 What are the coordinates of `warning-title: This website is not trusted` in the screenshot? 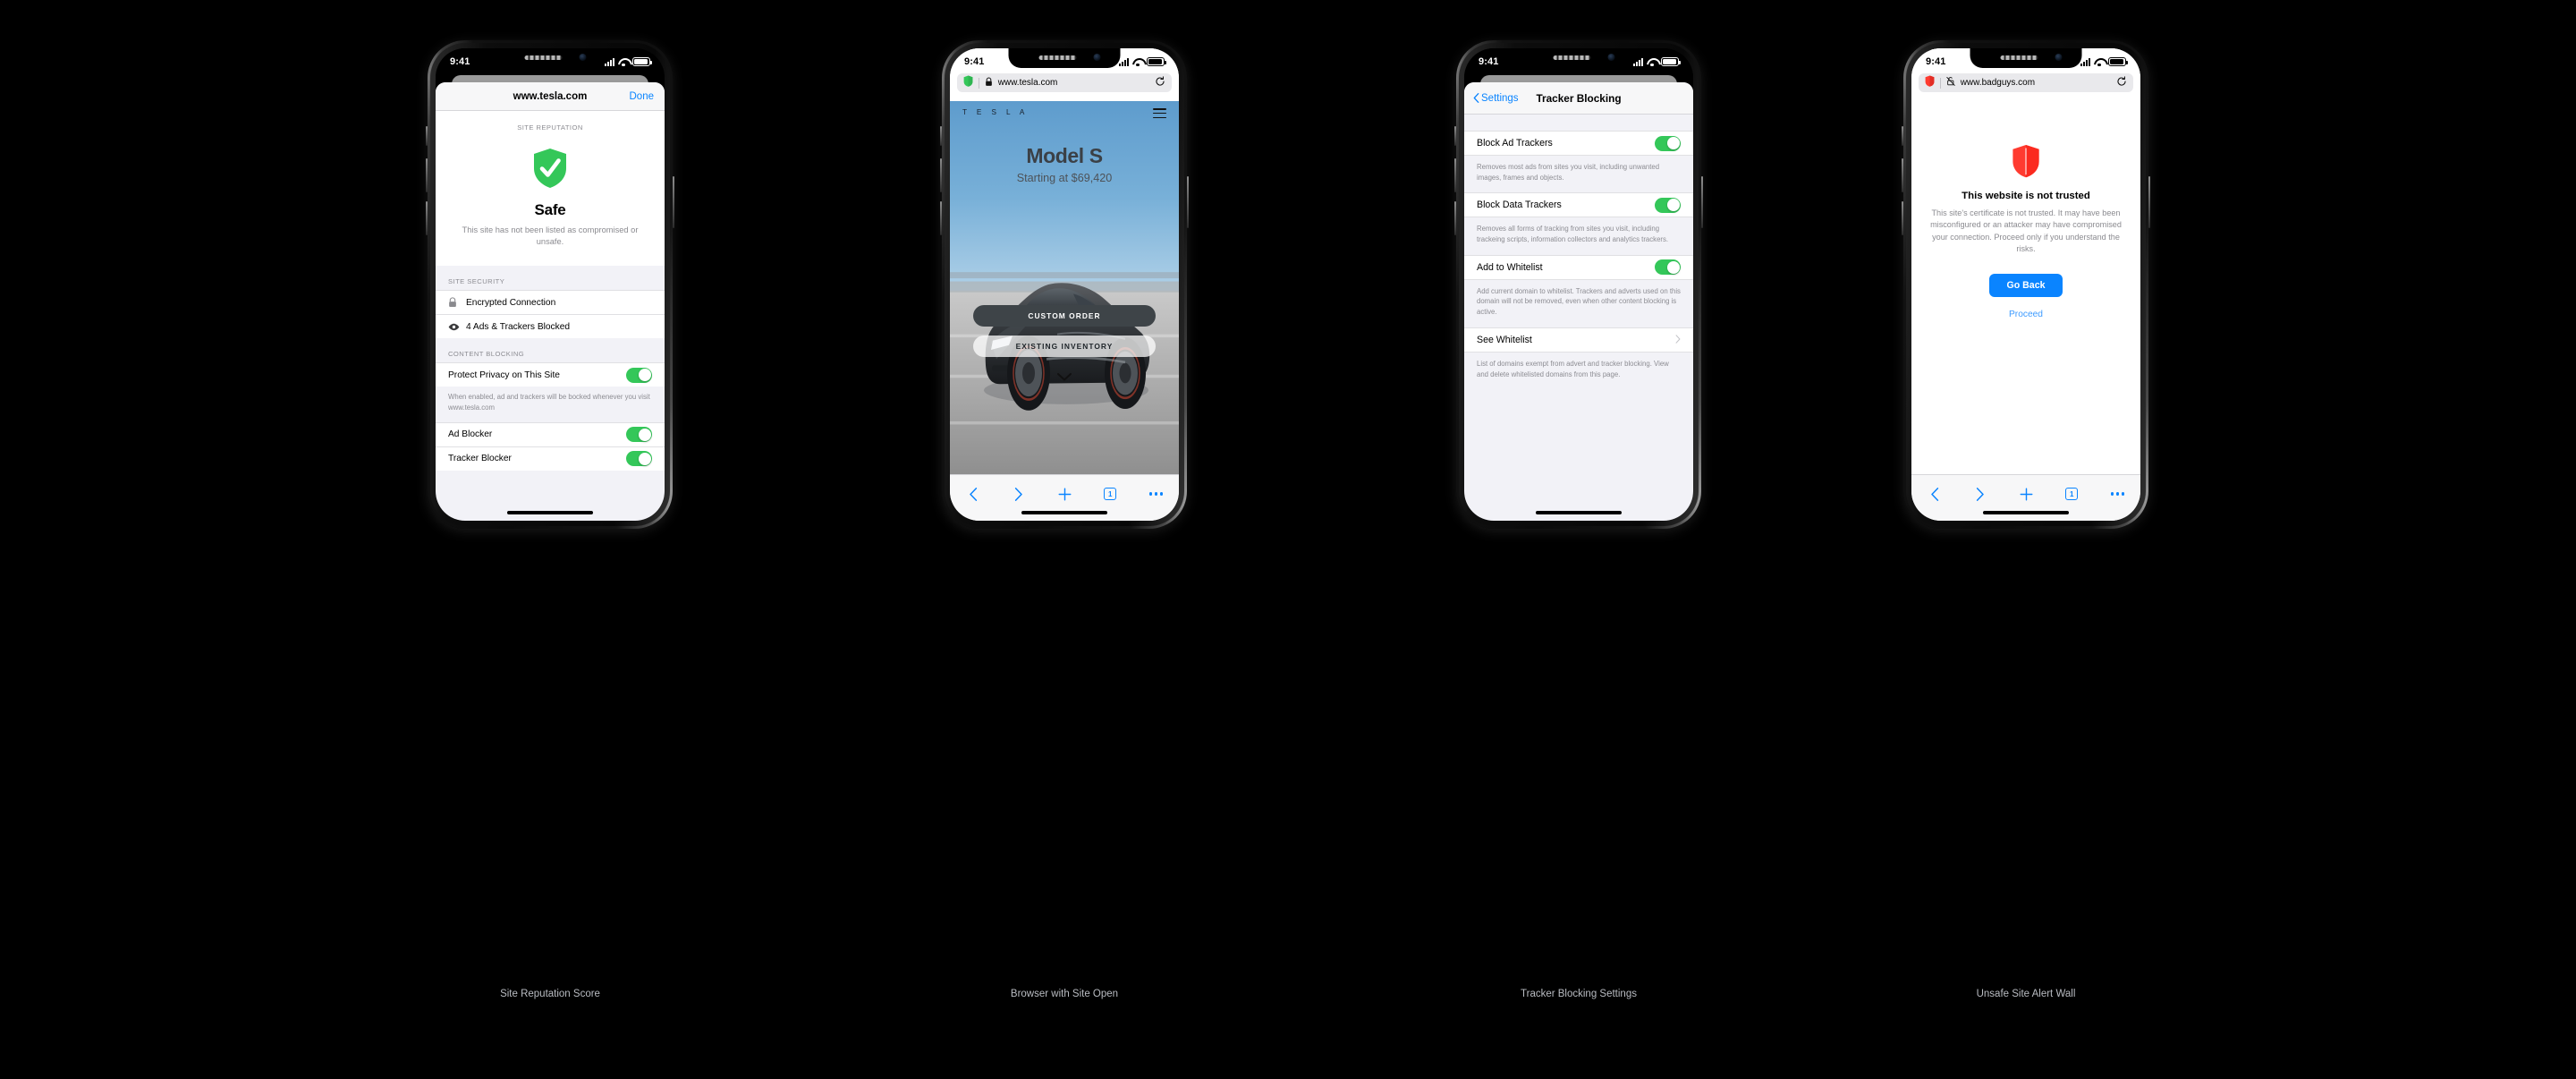 It's located at (2026, 196).